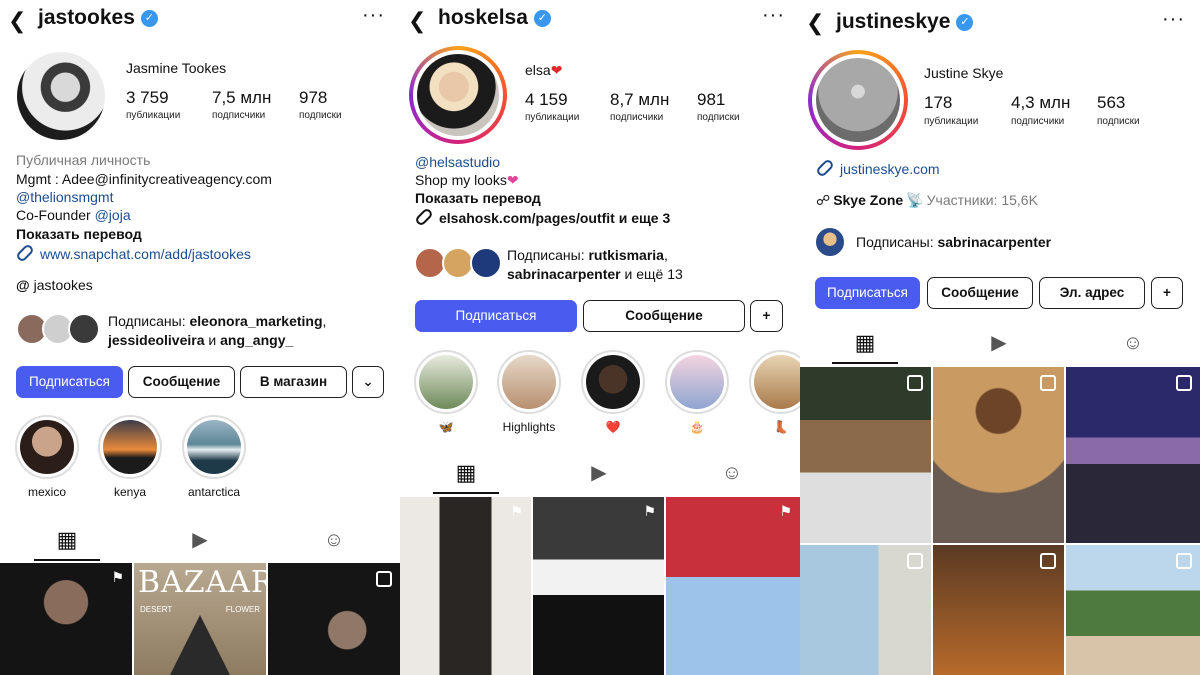 This screenshot has width=1200, height=675. What do you see at coordinates (214, 457) in the screenshot?
I see `highlight-antarctica: antarctica` at bounding box center [214, 457].